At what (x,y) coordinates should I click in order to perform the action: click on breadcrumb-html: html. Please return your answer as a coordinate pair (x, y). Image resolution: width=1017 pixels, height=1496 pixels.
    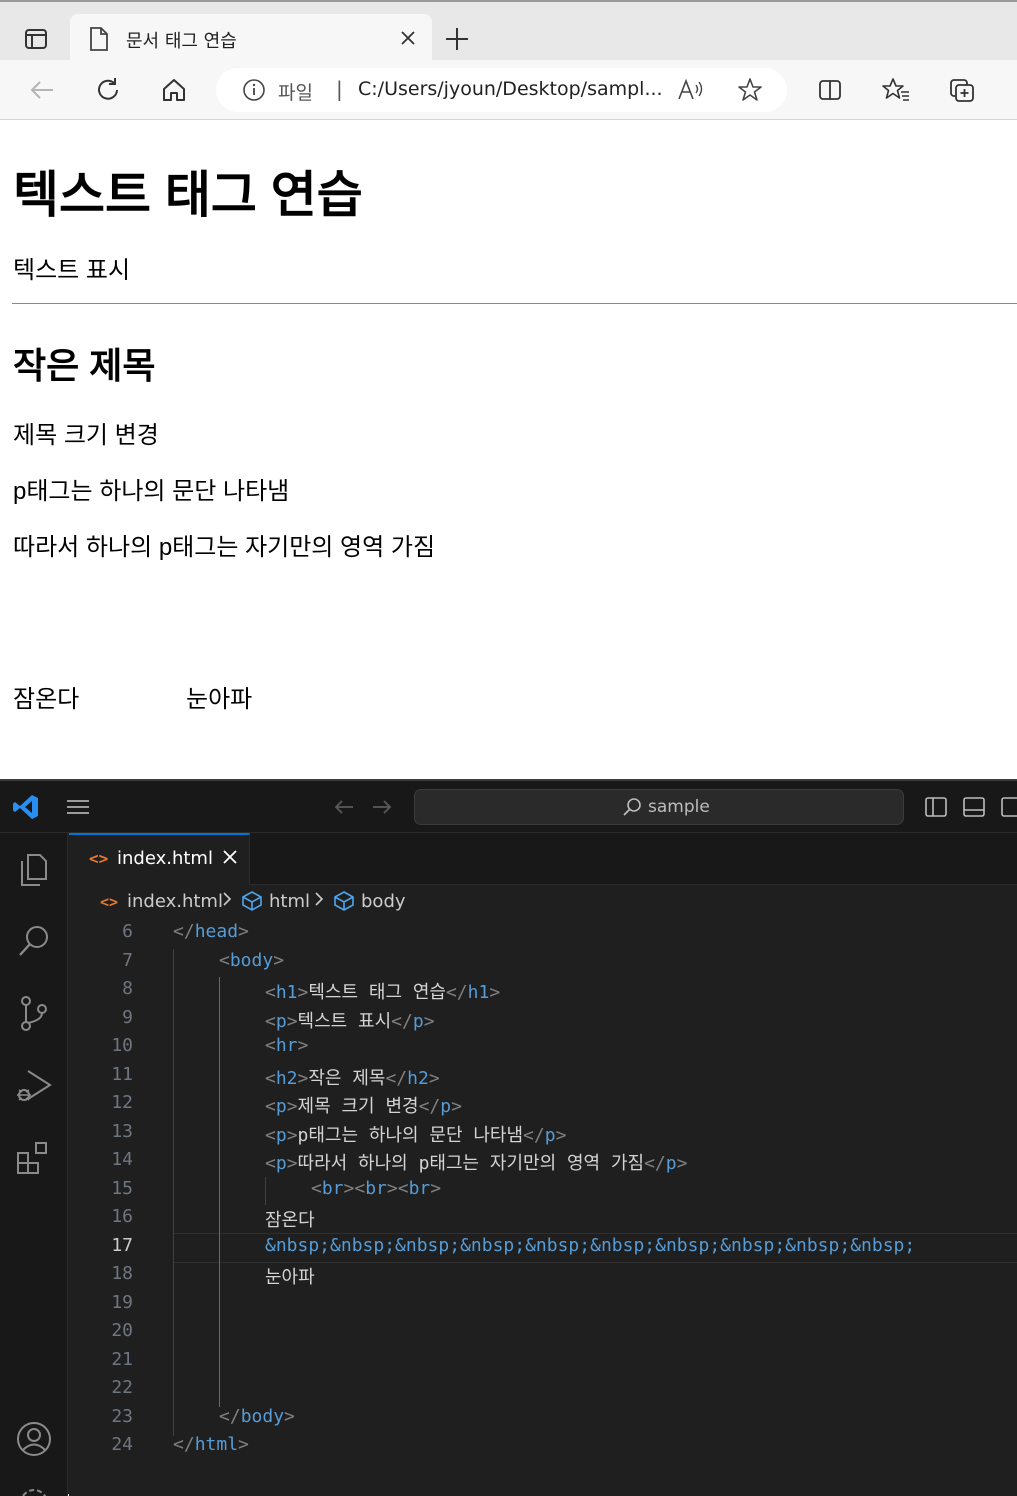
    Looking at the image, I should click on (289, 901).